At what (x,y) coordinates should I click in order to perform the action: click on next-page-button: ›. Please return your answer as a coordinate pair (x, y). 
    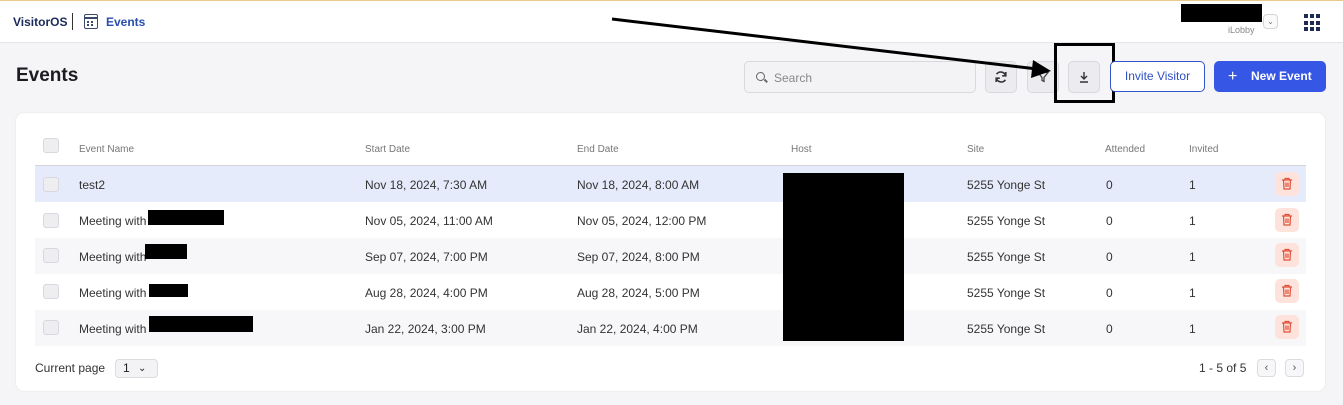
    Looking at the image, I should click on (1294, 368).